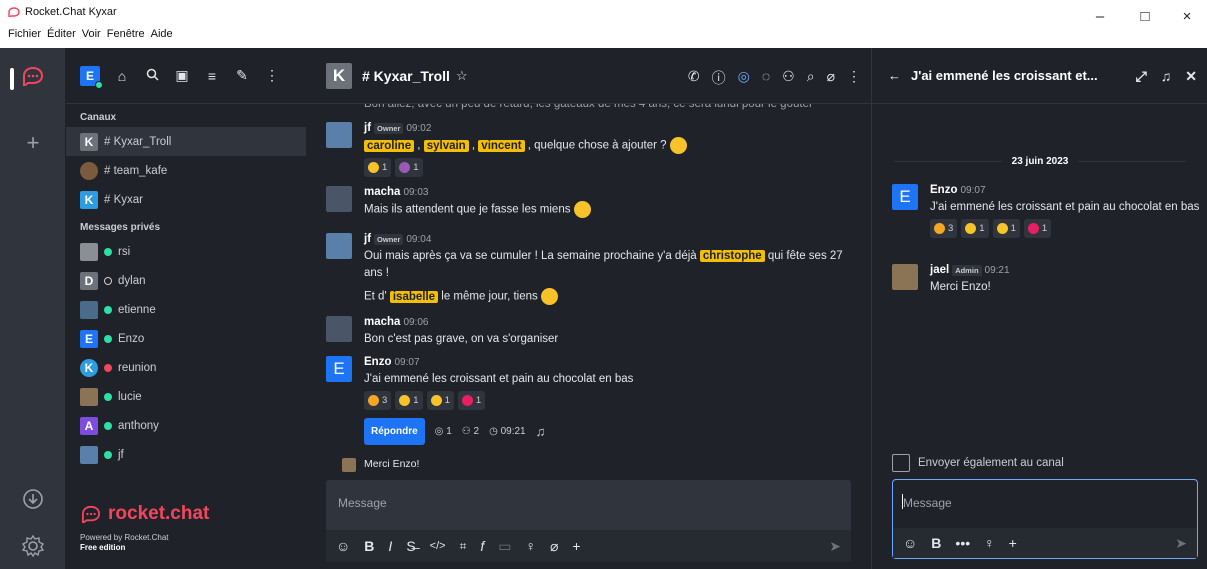  I want to click on user-mention: sylvain, so click(446, 145).